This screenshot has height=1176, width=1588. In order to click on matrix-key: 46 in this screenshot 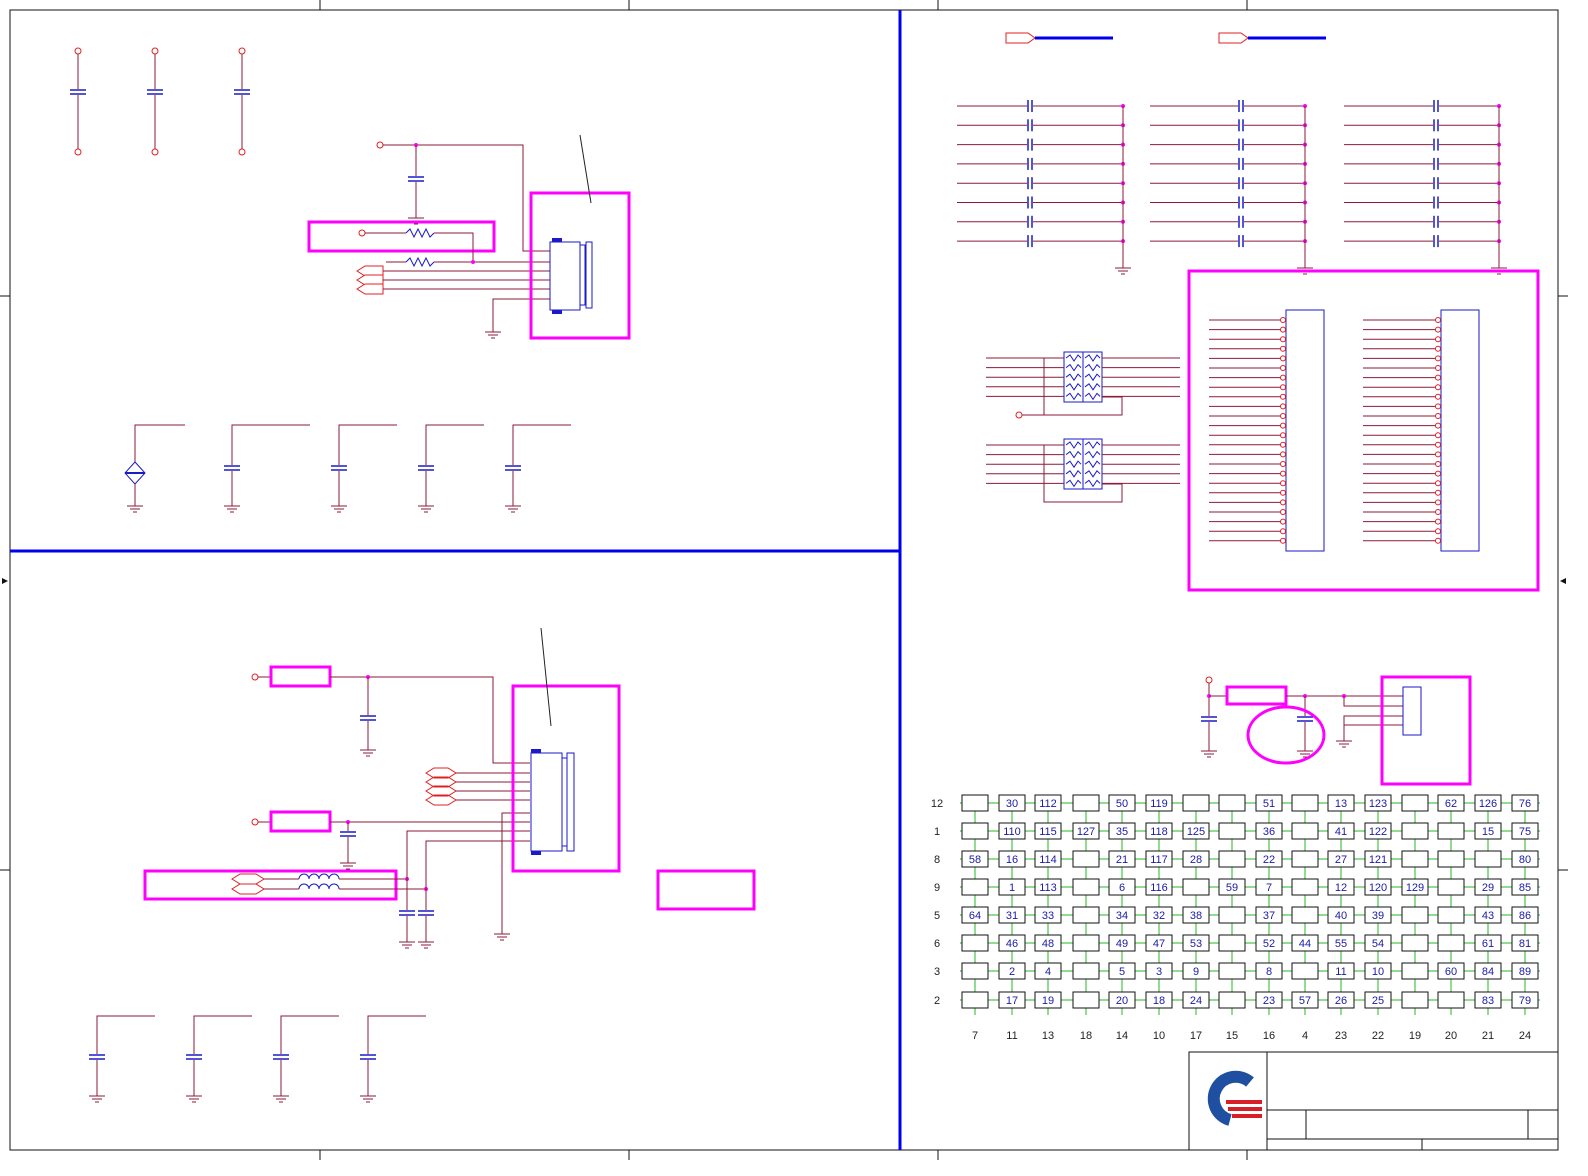, I will do `click(1012, 943)`.